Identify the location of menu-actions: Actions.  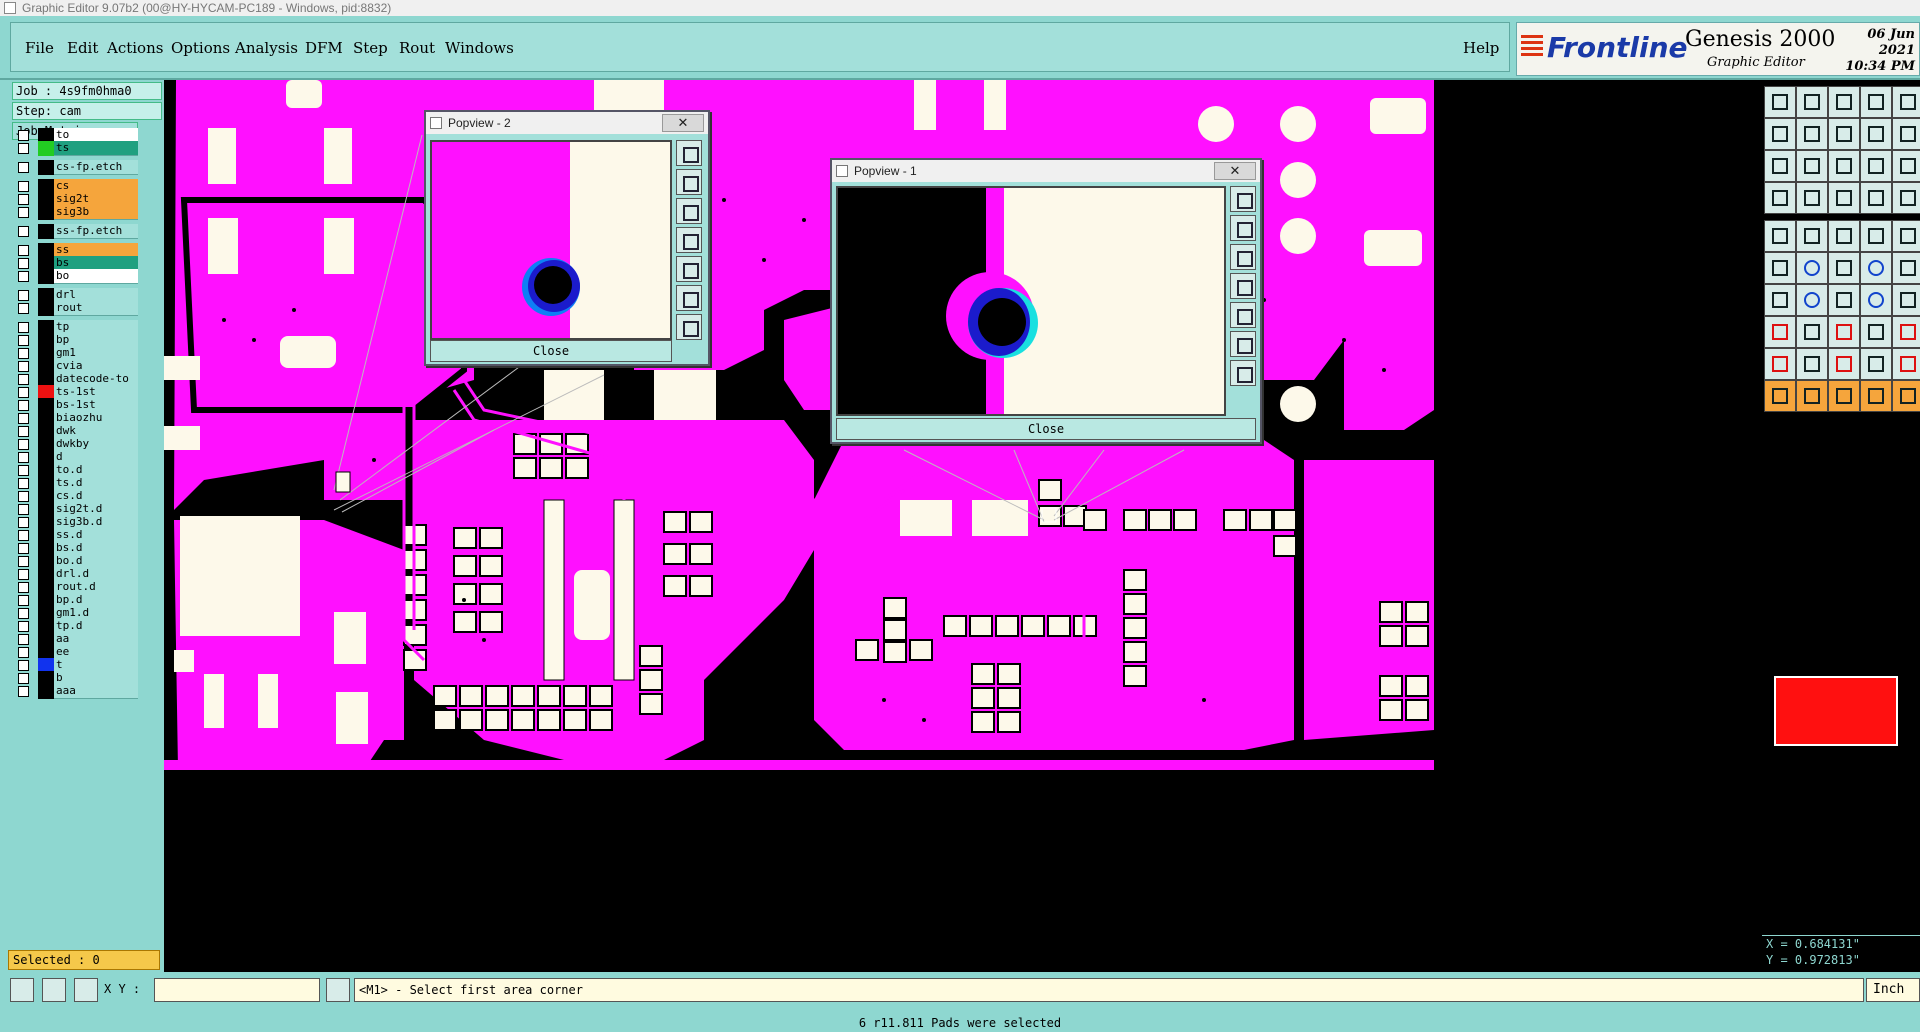
(135, 48).